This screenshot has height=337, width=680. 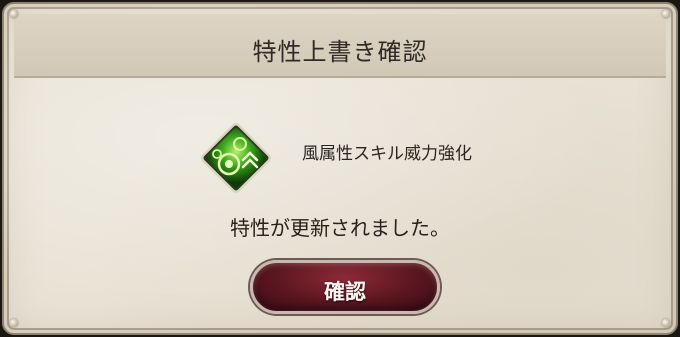 What do you see at coordinates (387, 154) in the screenshot?
I see `trait-name: 風属性スキル威力強化` at bounding box center [387, 154].